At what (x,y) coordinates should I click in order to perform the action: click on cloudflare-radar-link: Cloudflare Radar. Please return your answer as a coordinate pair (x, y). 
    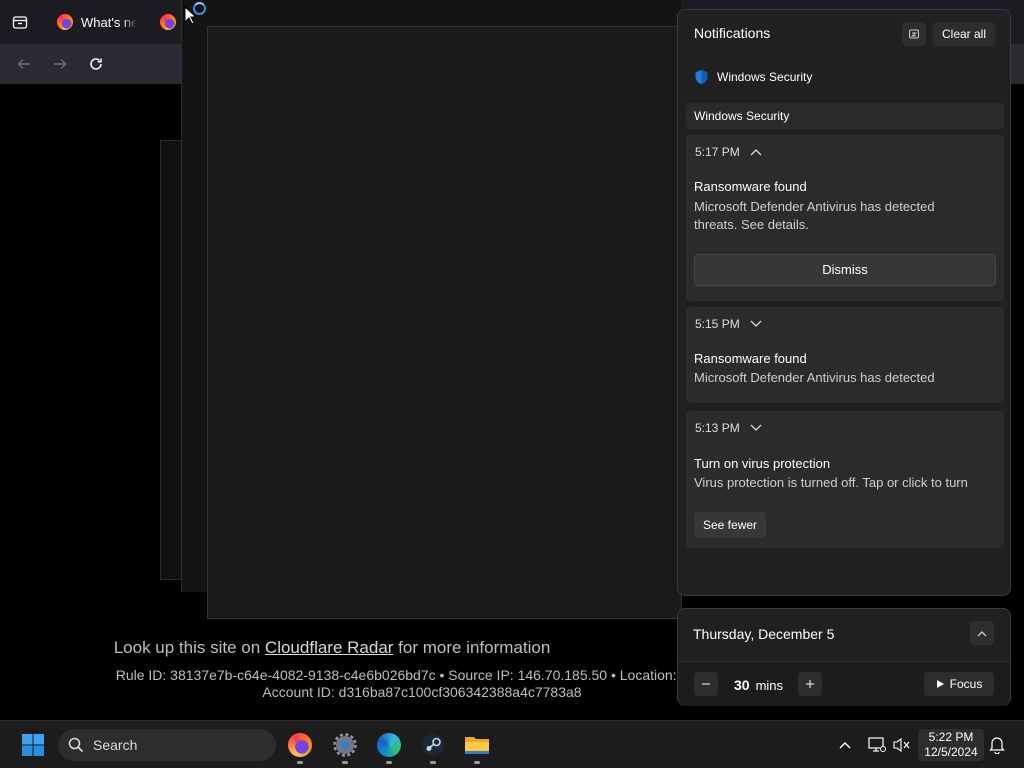
    Looking at the image, I should click on (329, 647).